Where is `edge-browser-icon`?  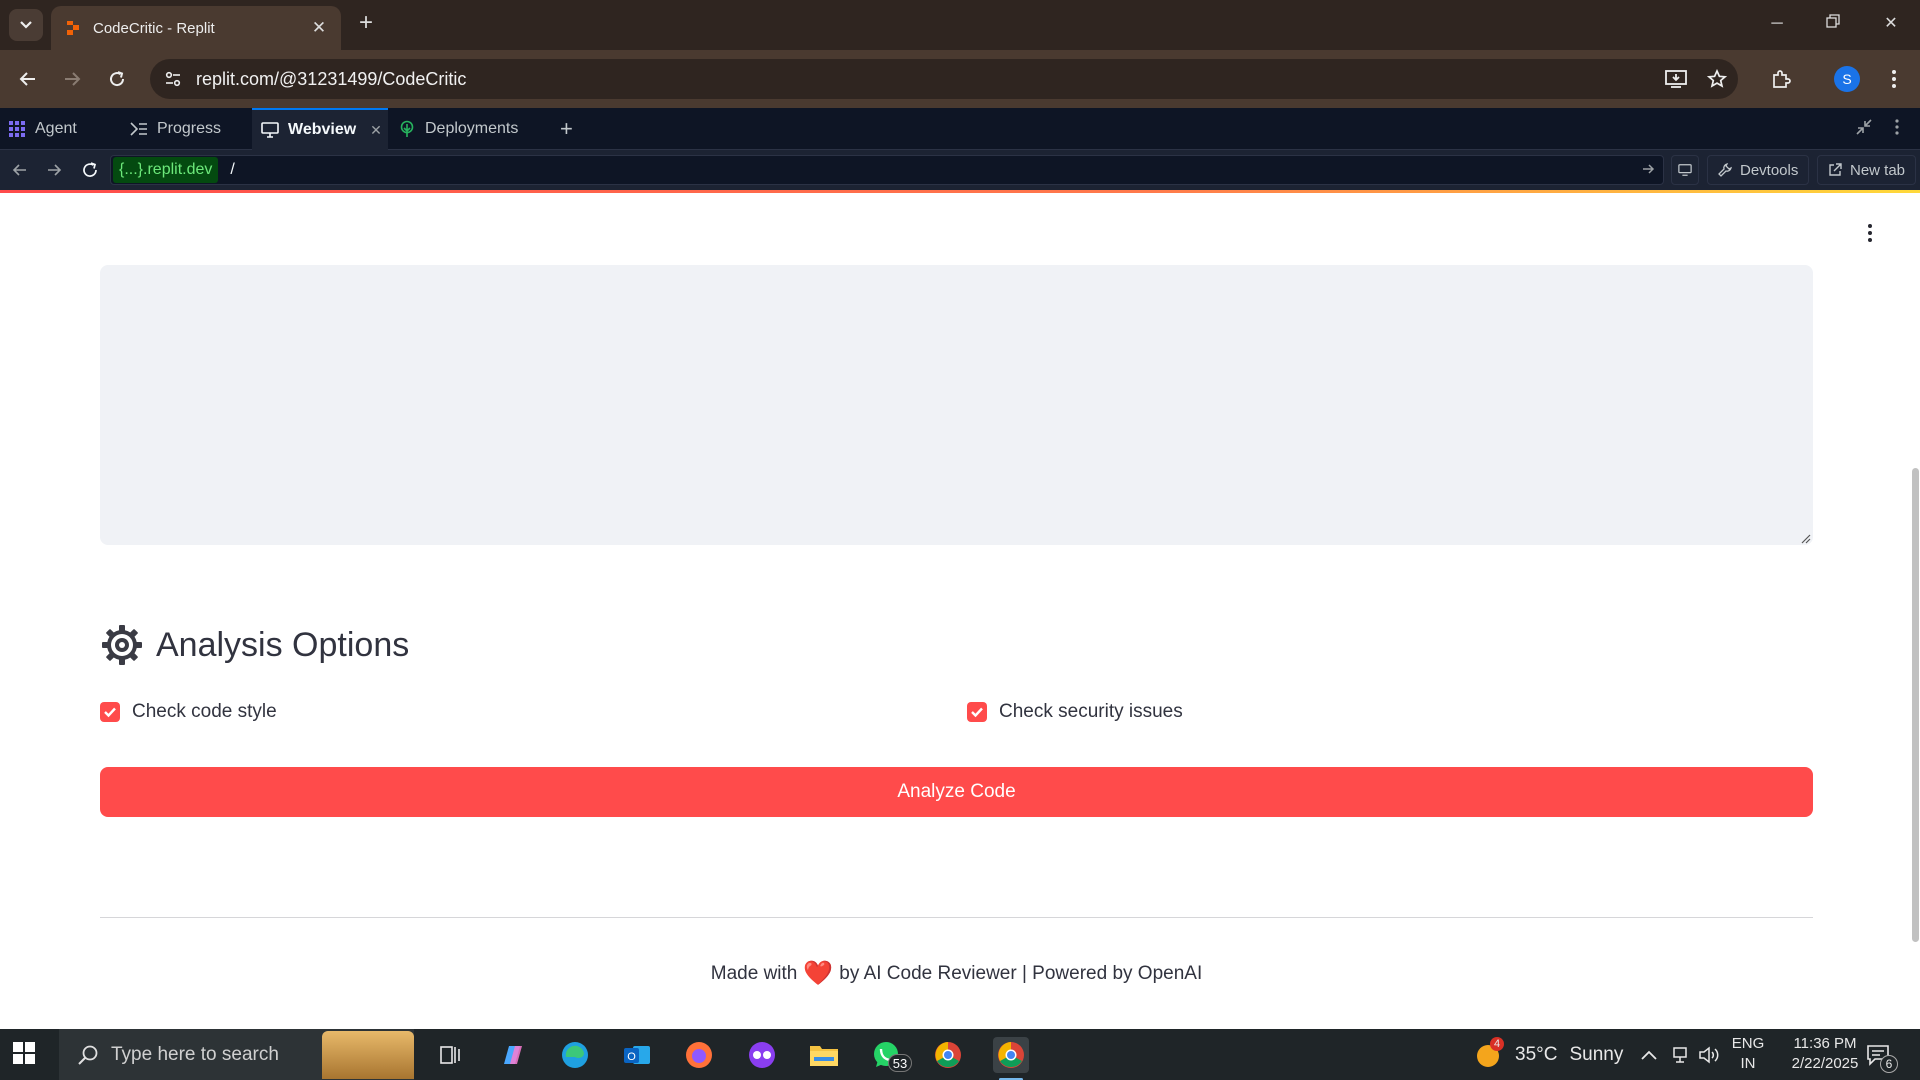
edge-browser-icon is located at coordinates (575, 1055).